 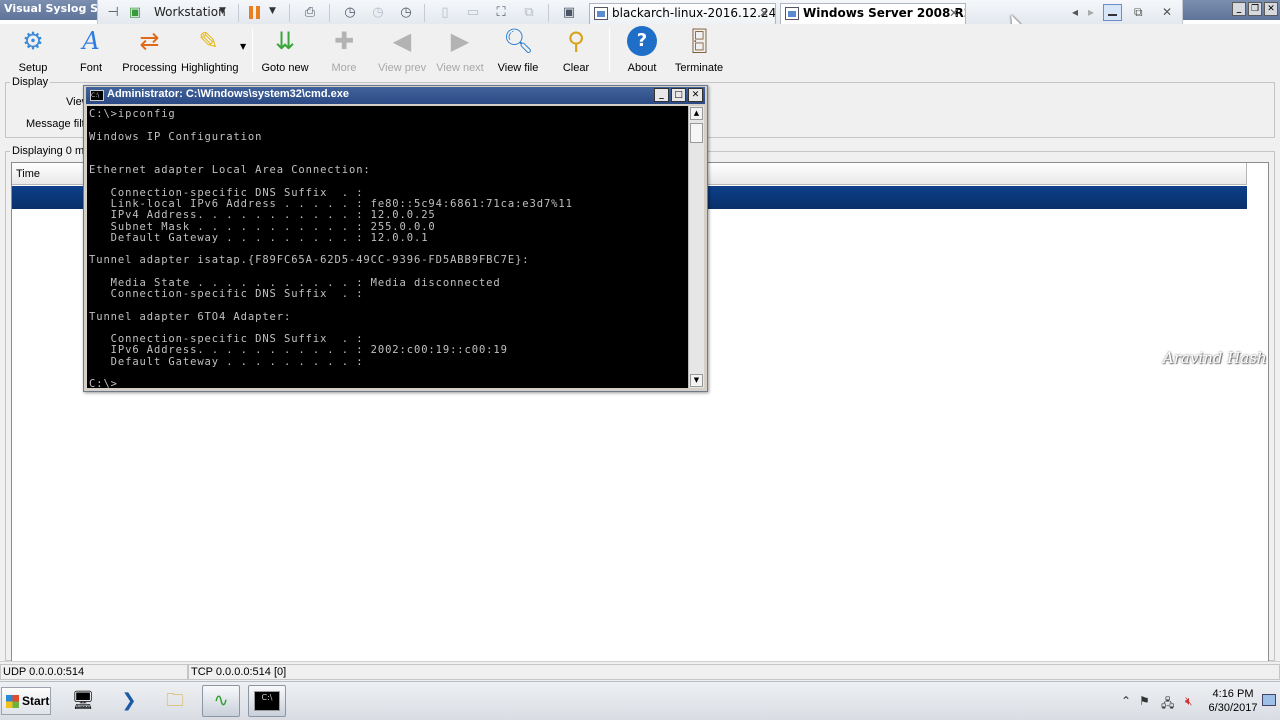 What do you see at coordinates (344, 41) in the screenshot?
I see `plus-icon: ✚` at bounding box center [344, 41].